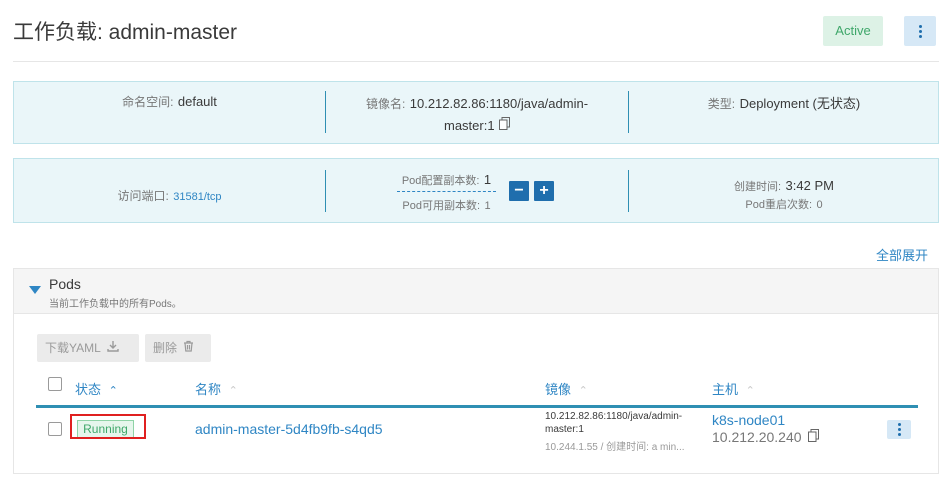 This screenshot has height=483, width=939. I want to click on host-ip: 10.212.20.240, so click(765, 437).